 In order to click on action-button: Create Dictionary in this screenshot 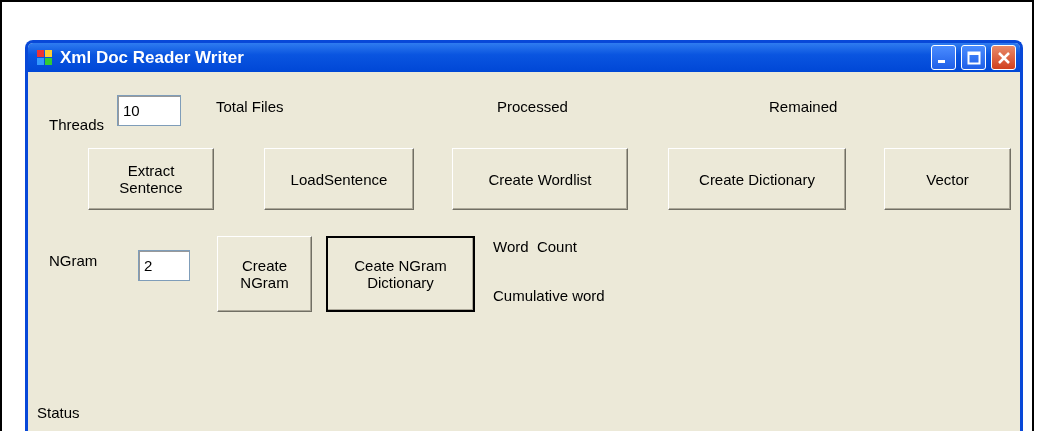, I will do `click(757, 179)`.